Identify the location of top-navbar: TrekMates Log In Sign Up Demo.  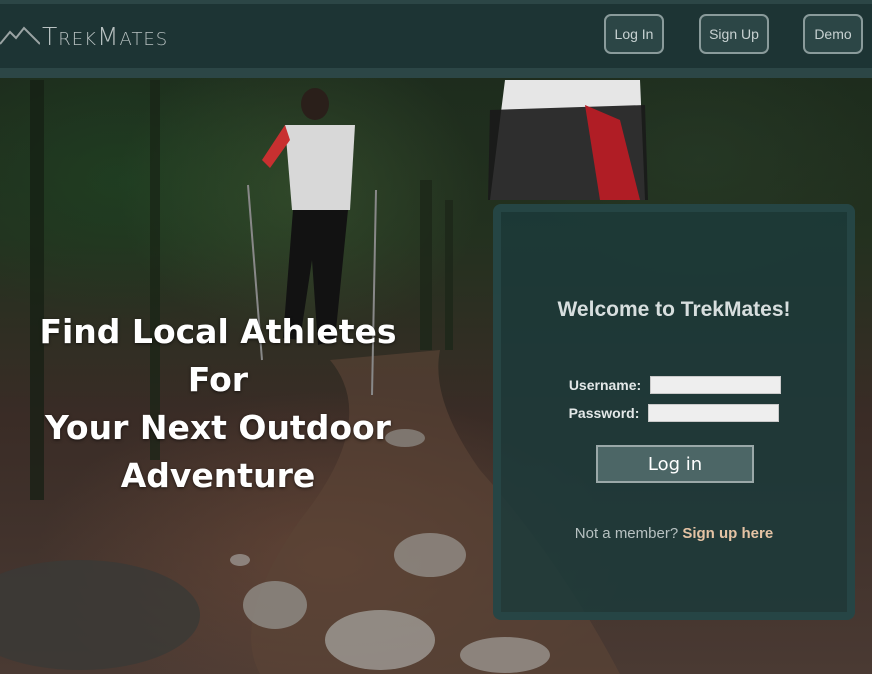
(436, 39).